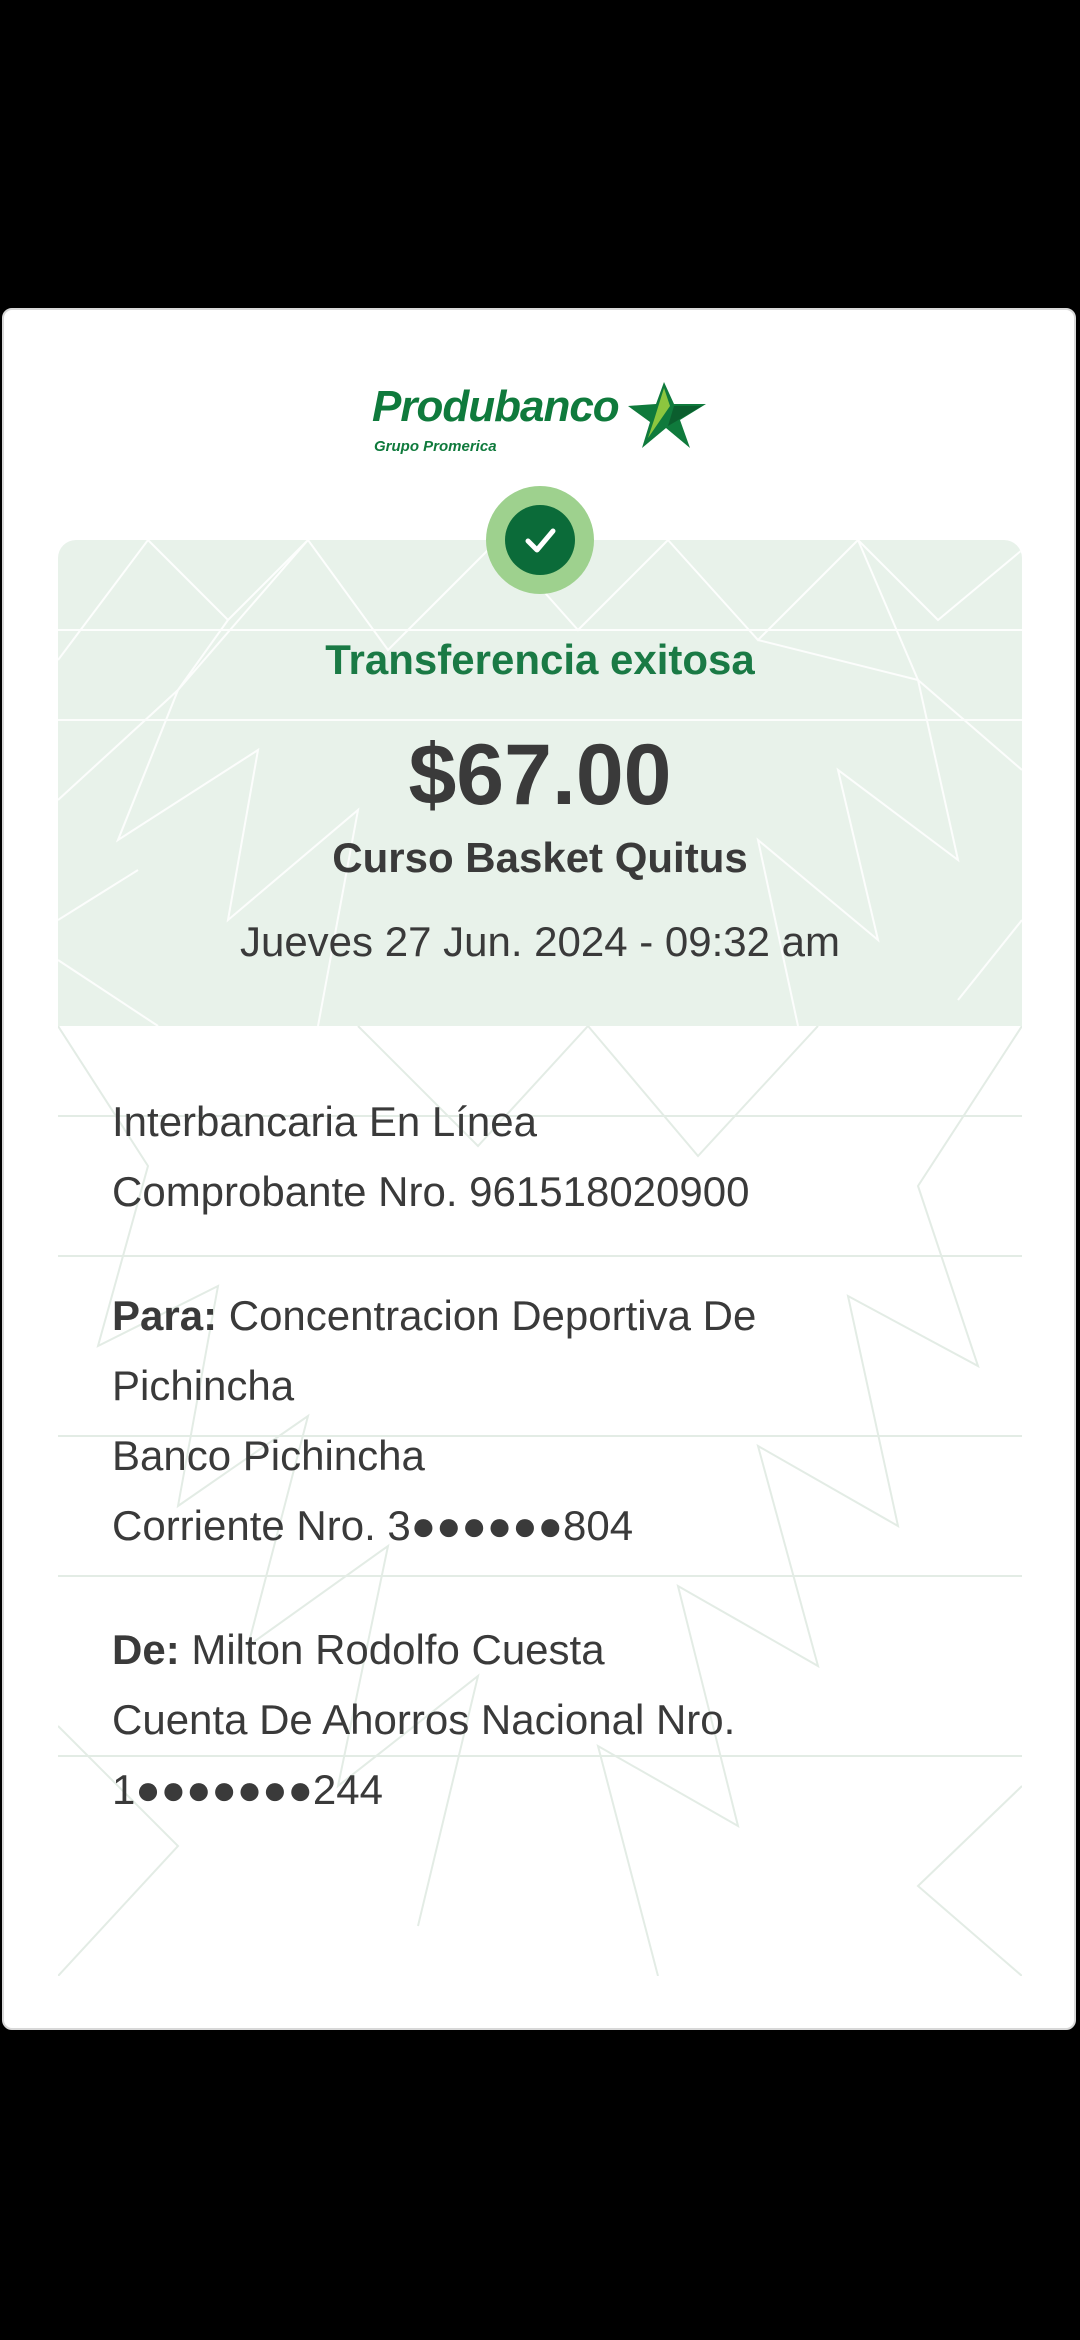  What do you see at coordinates (492, 1315) in the screenshot?
I see `recipient-name: Concentracion Deportiva De` at bounding box center [492, 1315].